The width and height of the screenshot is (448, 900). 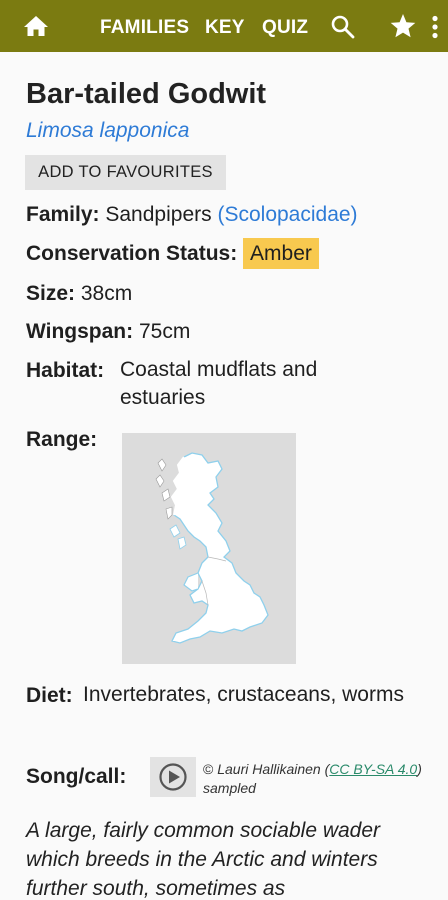 I want to click on conservation-label: Conservation Status:, so click(x=132, y=253).